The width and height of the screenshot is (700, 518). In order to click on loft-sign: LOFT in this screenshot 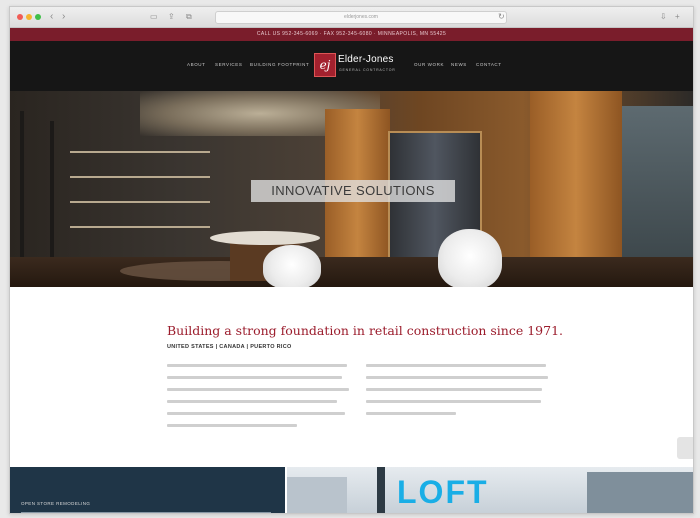, I will do `click(443, 492)`.